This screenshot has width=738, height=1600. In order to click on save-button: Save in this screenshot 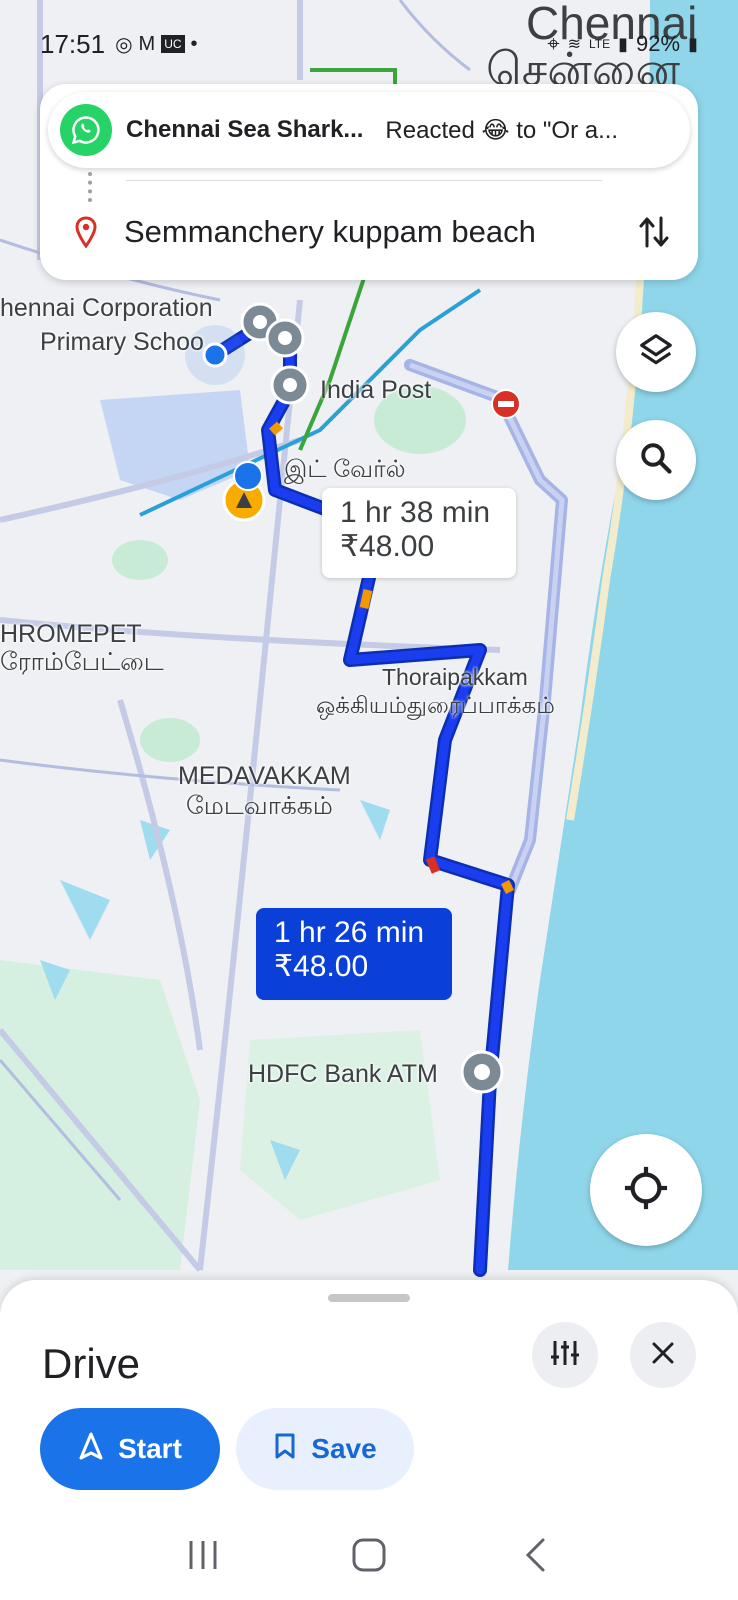, I will do `click(325, 1449)`.